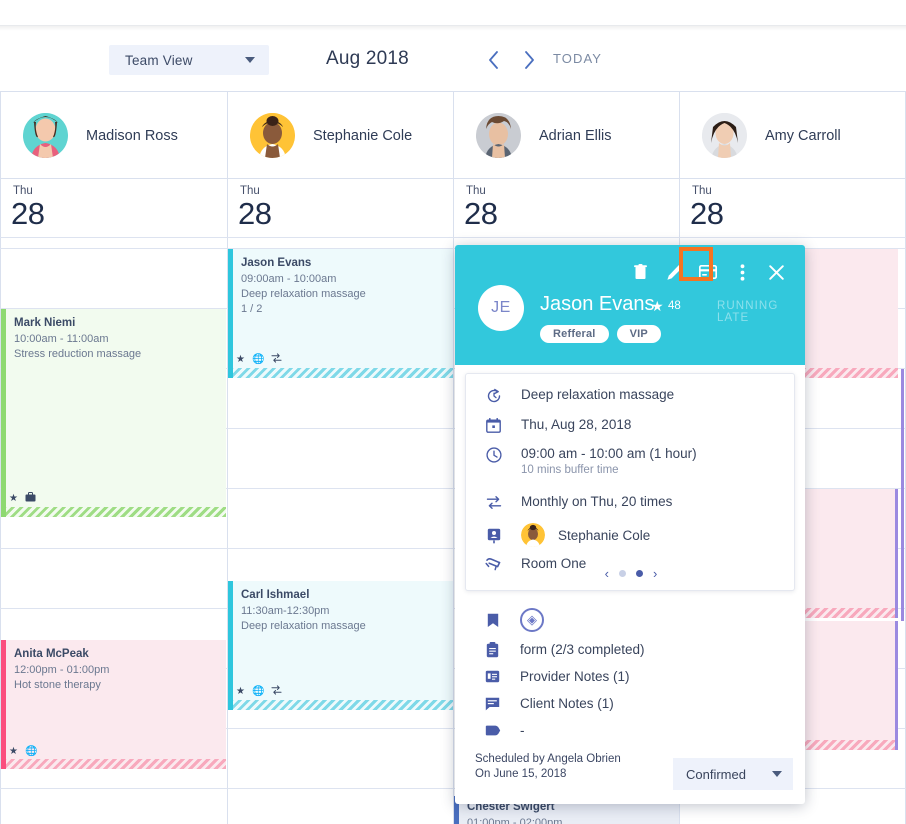 This screenshot has width=906, height=824. Describe the element at coordinates (577, 58) in the screenshot. I see `today-button: TODAY` at that location.